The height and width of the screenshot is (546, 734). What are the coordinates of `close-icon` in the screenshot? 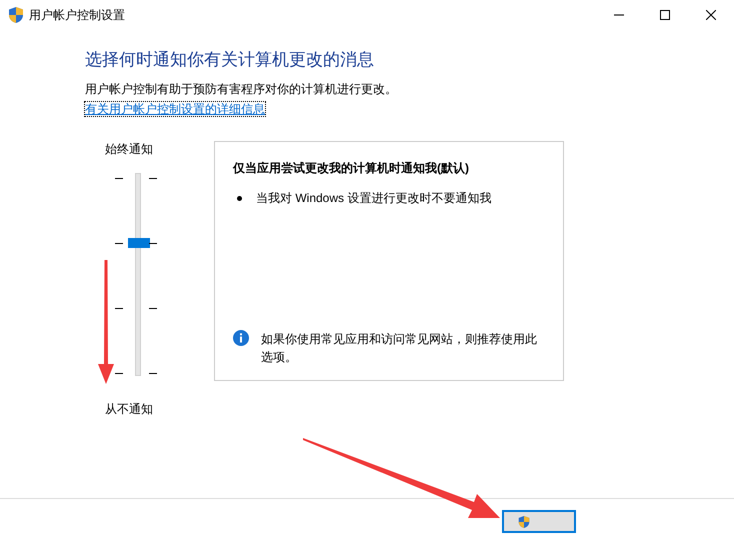 It's located at (711, 15).